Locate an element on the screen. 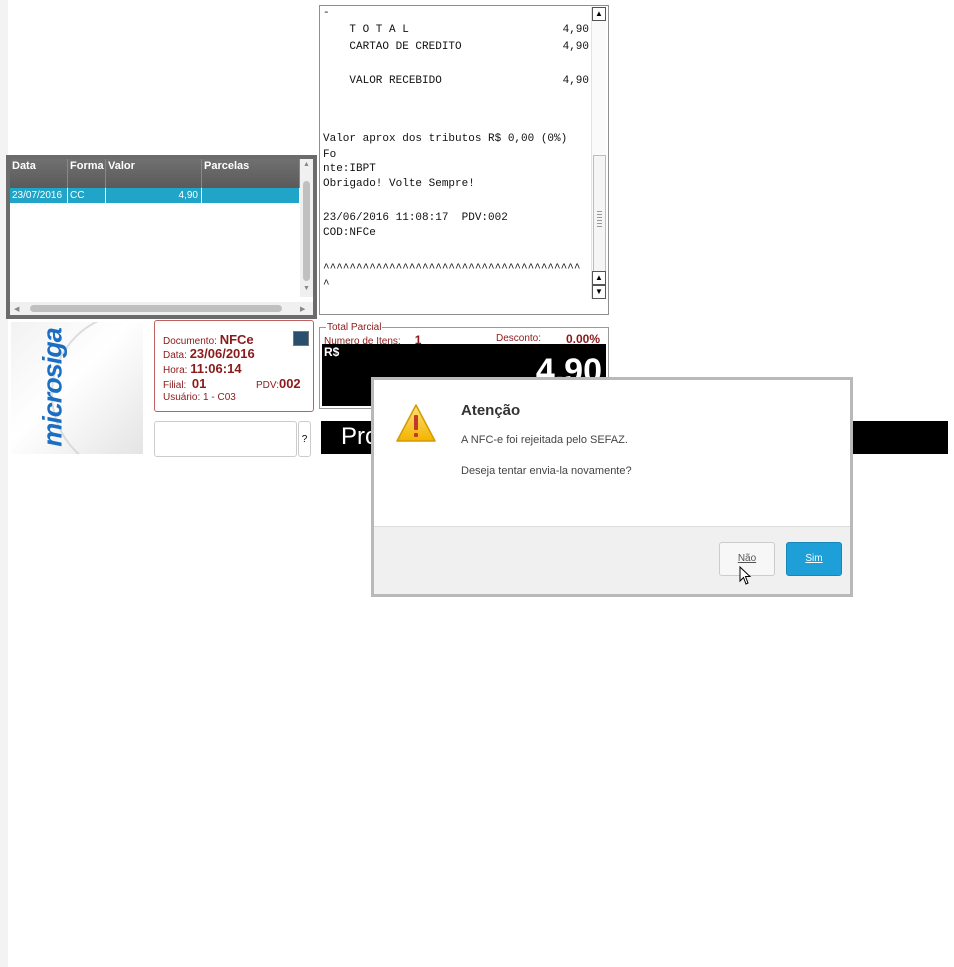  pdv-label: PDV: is located at coordinates (267, 385).